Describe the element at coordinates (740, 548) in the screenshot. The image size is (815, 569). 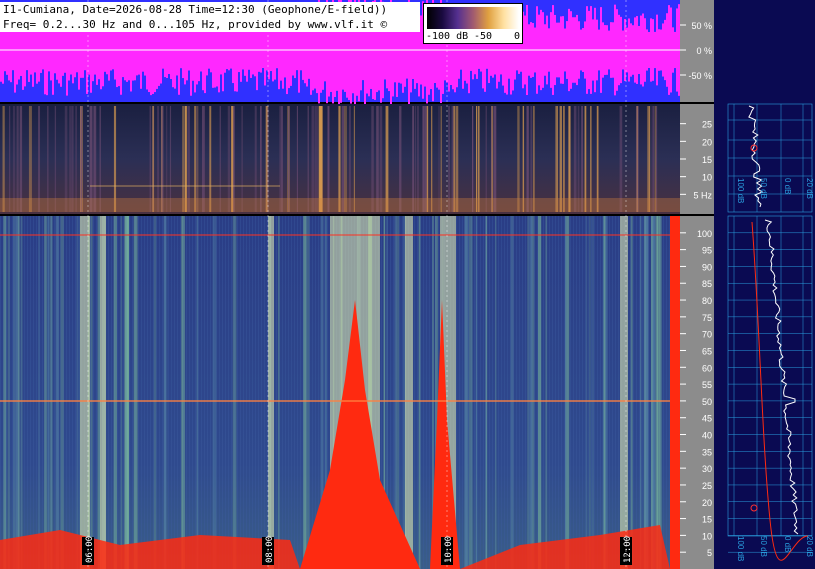
I see `profile-main-tick-label: 100 dB` at that location.